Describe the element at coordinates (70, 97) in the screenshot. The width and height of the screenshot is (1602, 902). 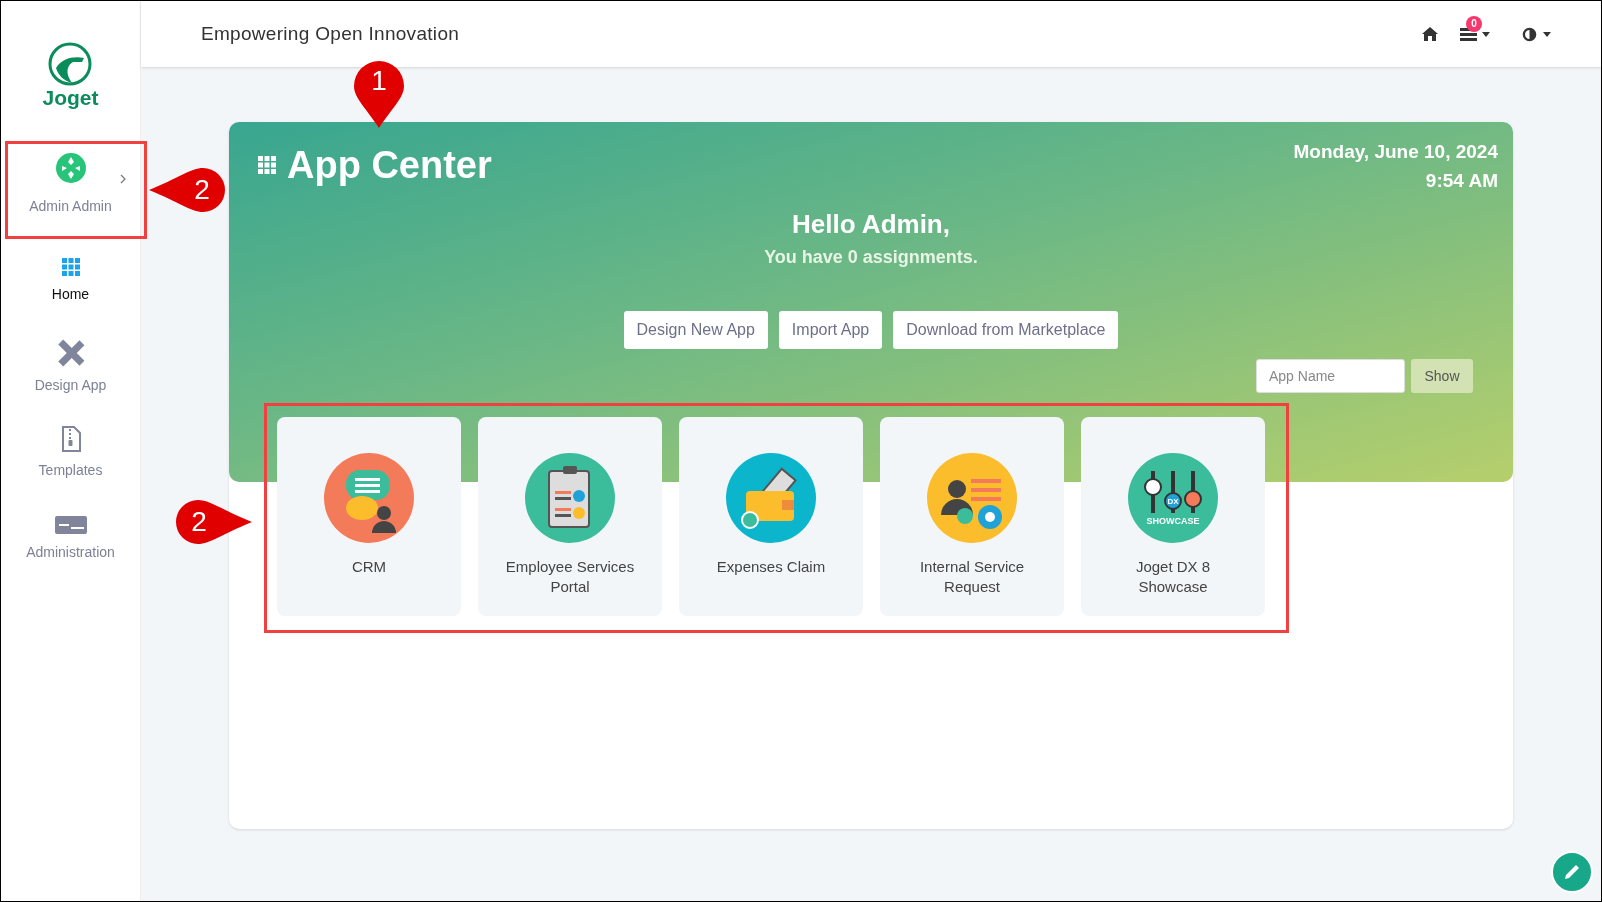
I see `logo-text: Joget` at that location.